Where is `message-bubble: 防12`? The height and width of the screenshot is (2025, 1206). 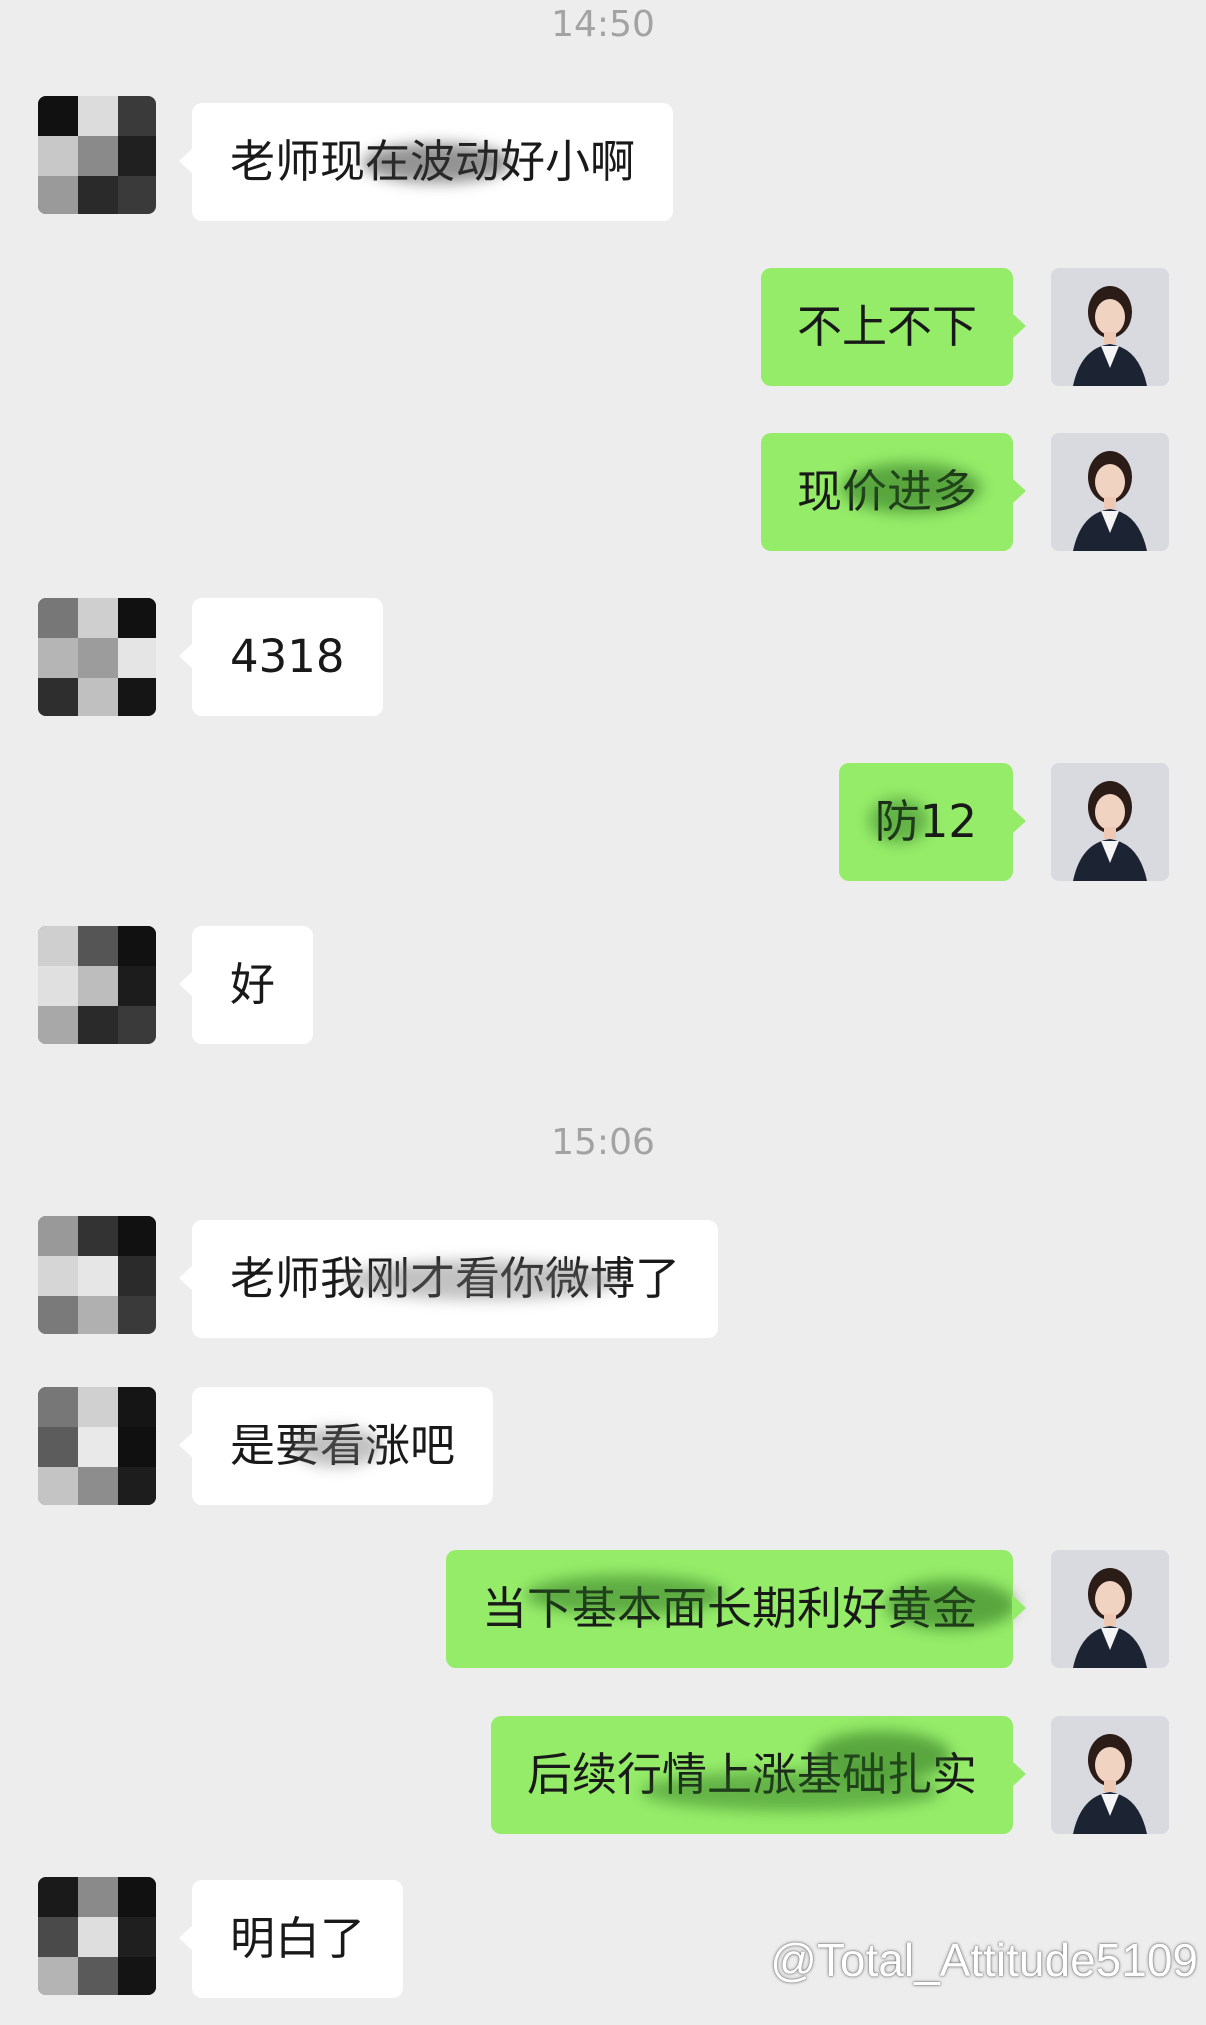
message-bubble: 防12 is located at coordinates (932, 822).